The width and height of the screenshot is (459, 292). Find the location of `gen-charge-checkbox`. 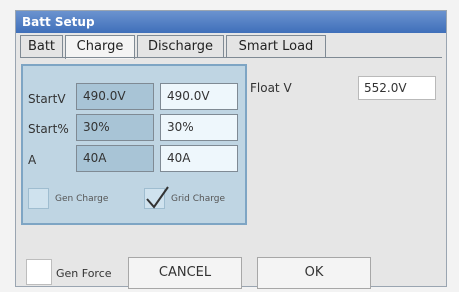

gen-charge-checkbox is located at coordinates (38, 198).